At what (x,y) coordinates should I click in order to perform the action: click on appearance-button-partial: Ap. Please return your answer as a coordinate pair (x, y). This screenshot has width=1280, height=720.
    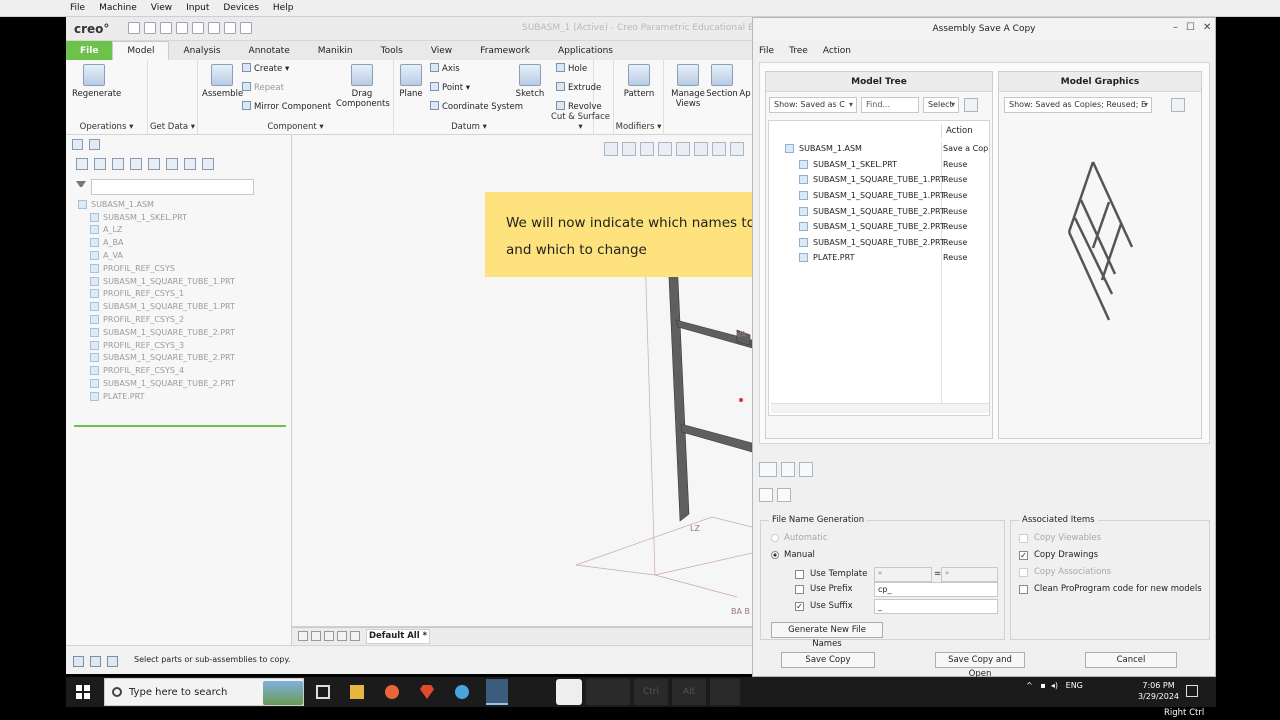
    Looking at the image, I should click on (745, 94).